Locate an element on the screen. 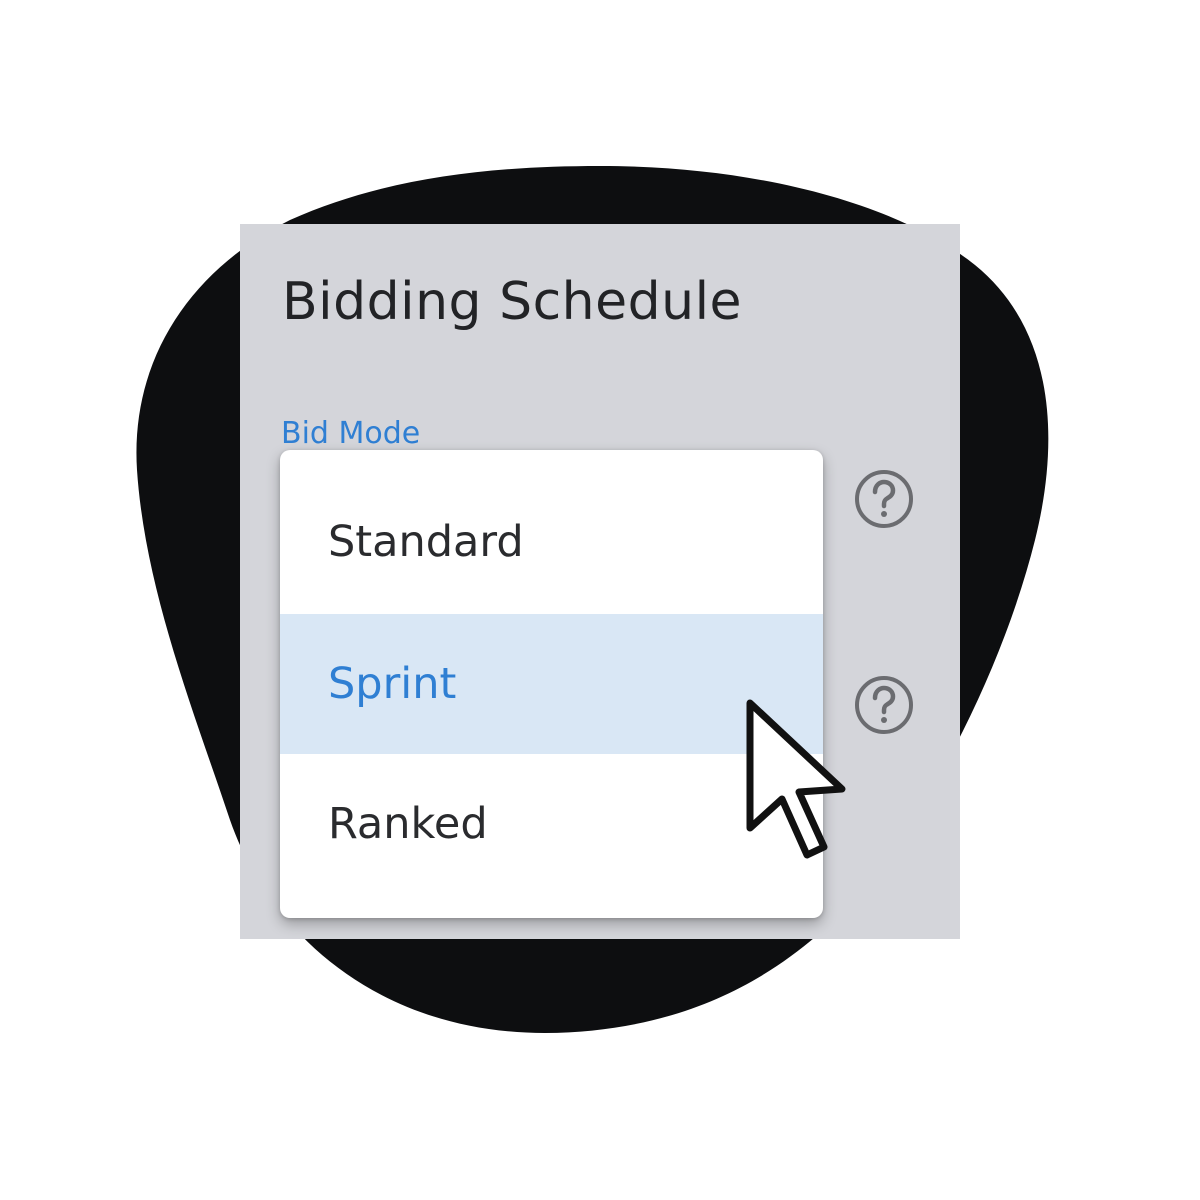 Image resolution: width=1200 pixels, height=1200 pixels. mouse-pointer-icon is located at coordinates (796, 779).